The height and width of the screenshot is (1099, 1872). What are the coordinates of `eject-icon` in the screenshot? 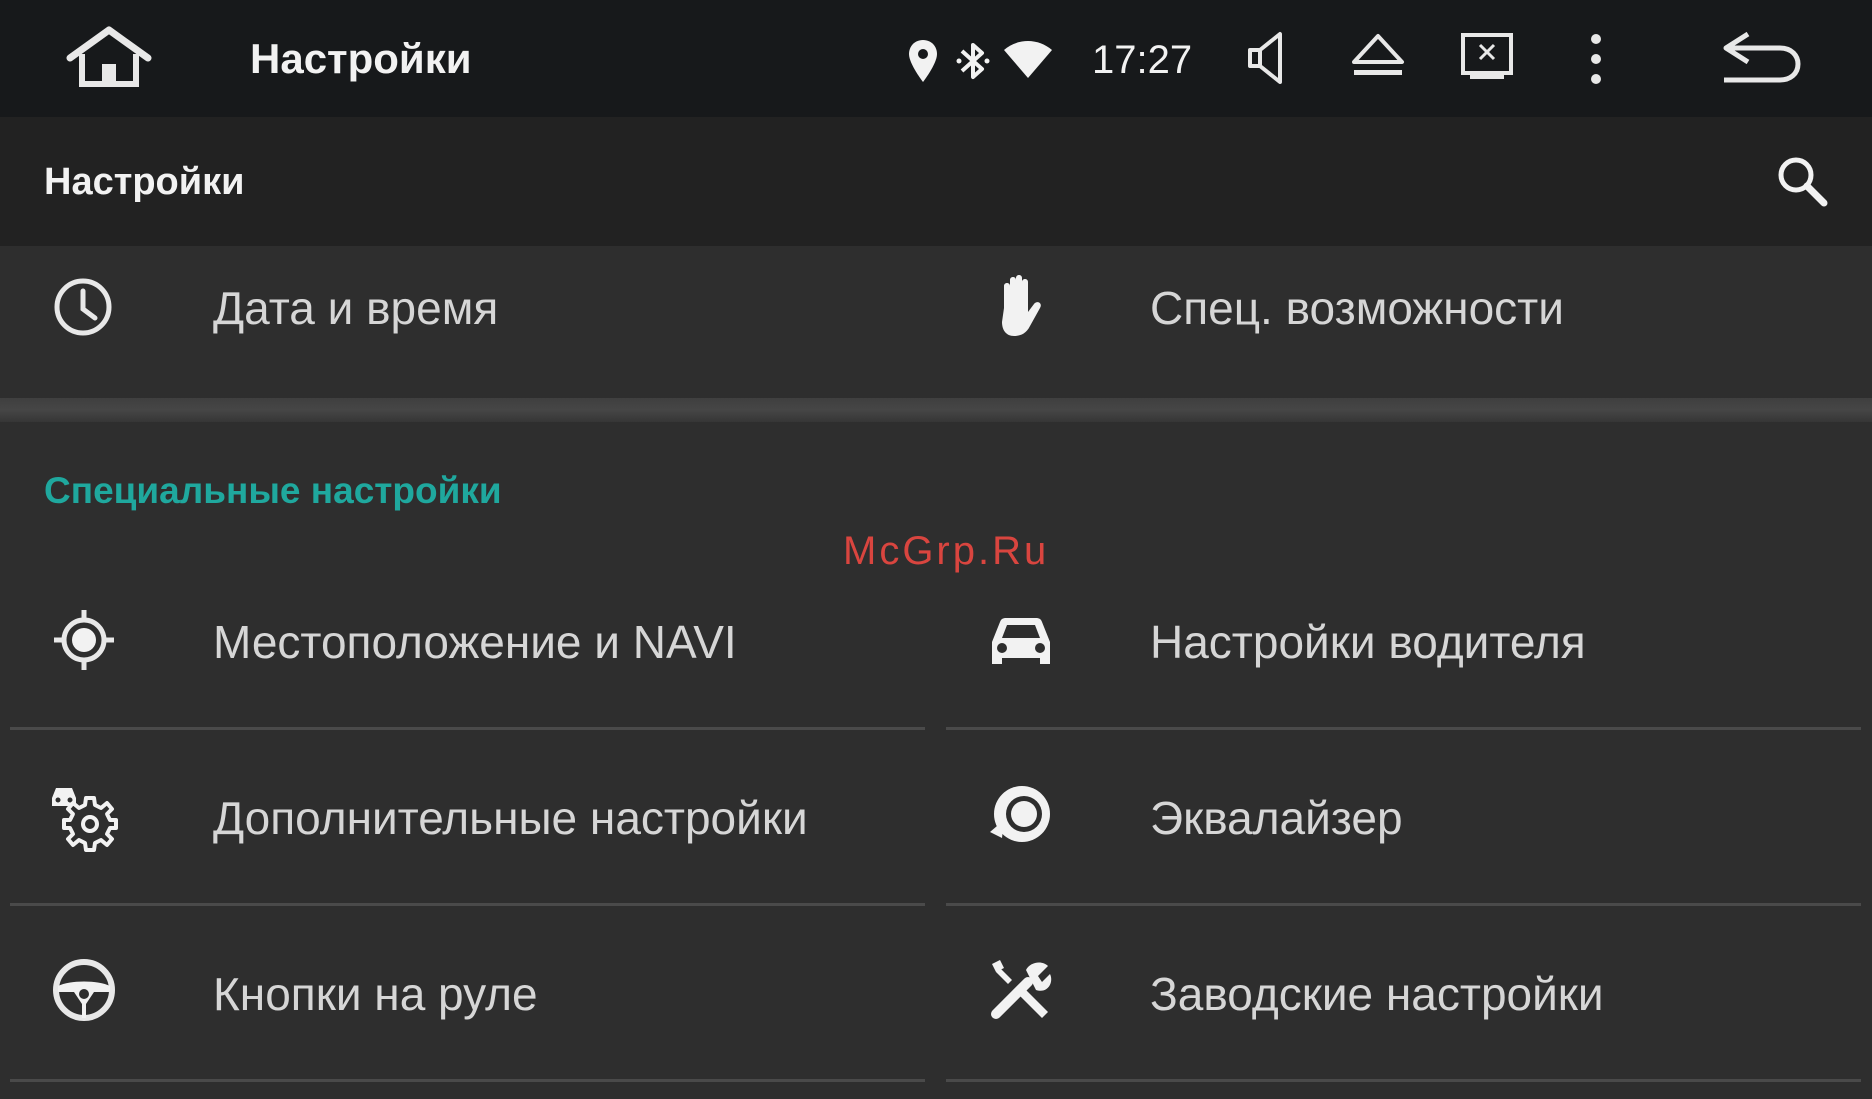 It's located at (1378, 57).